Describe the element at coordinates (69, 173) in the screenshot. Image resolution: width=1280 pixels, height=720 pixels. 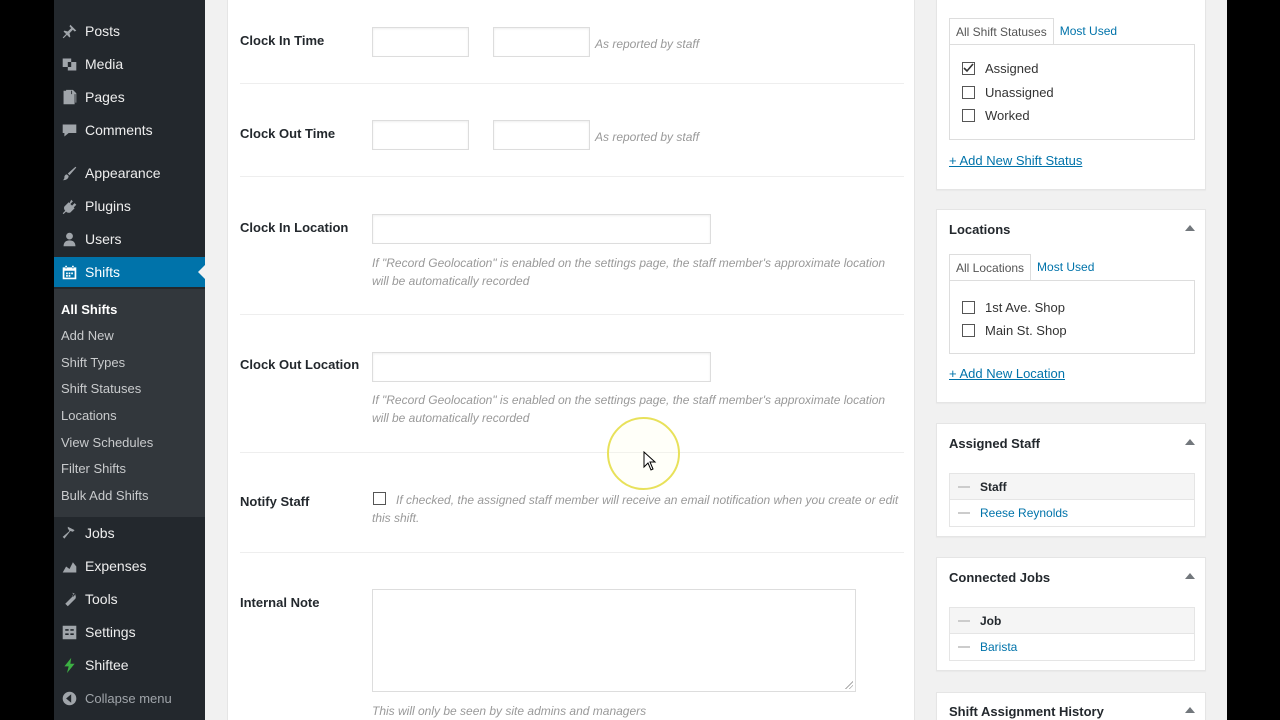
I see `brush-icon` at that location.